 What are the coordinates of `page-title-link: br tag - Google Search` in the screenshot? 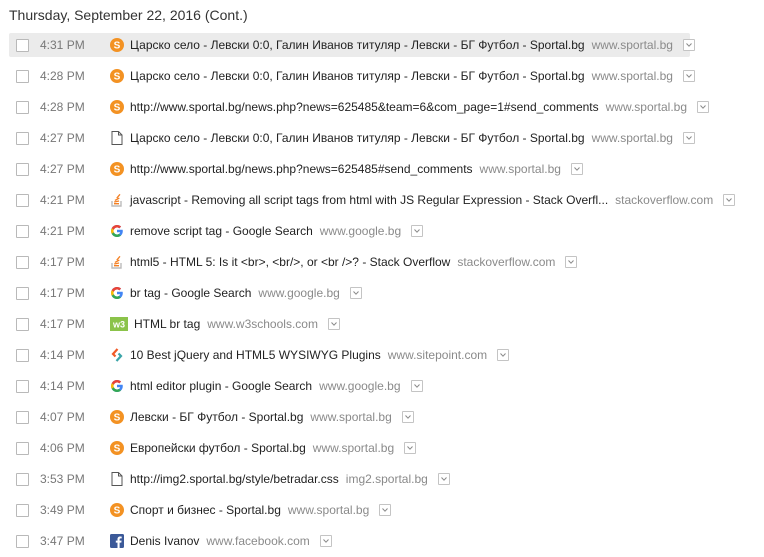 It's located at (190, 293).